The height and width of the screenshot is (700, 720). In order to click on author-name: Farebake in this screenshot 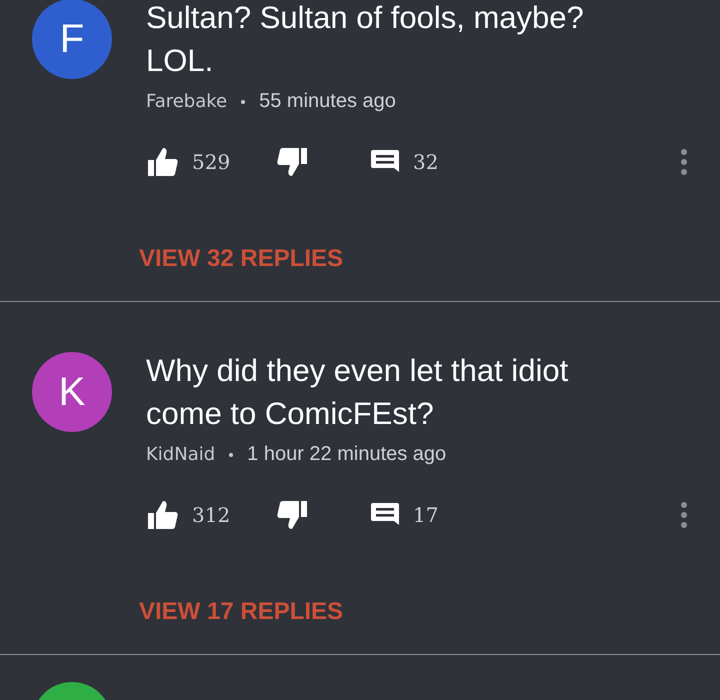, I will do `click(187, 101)`.